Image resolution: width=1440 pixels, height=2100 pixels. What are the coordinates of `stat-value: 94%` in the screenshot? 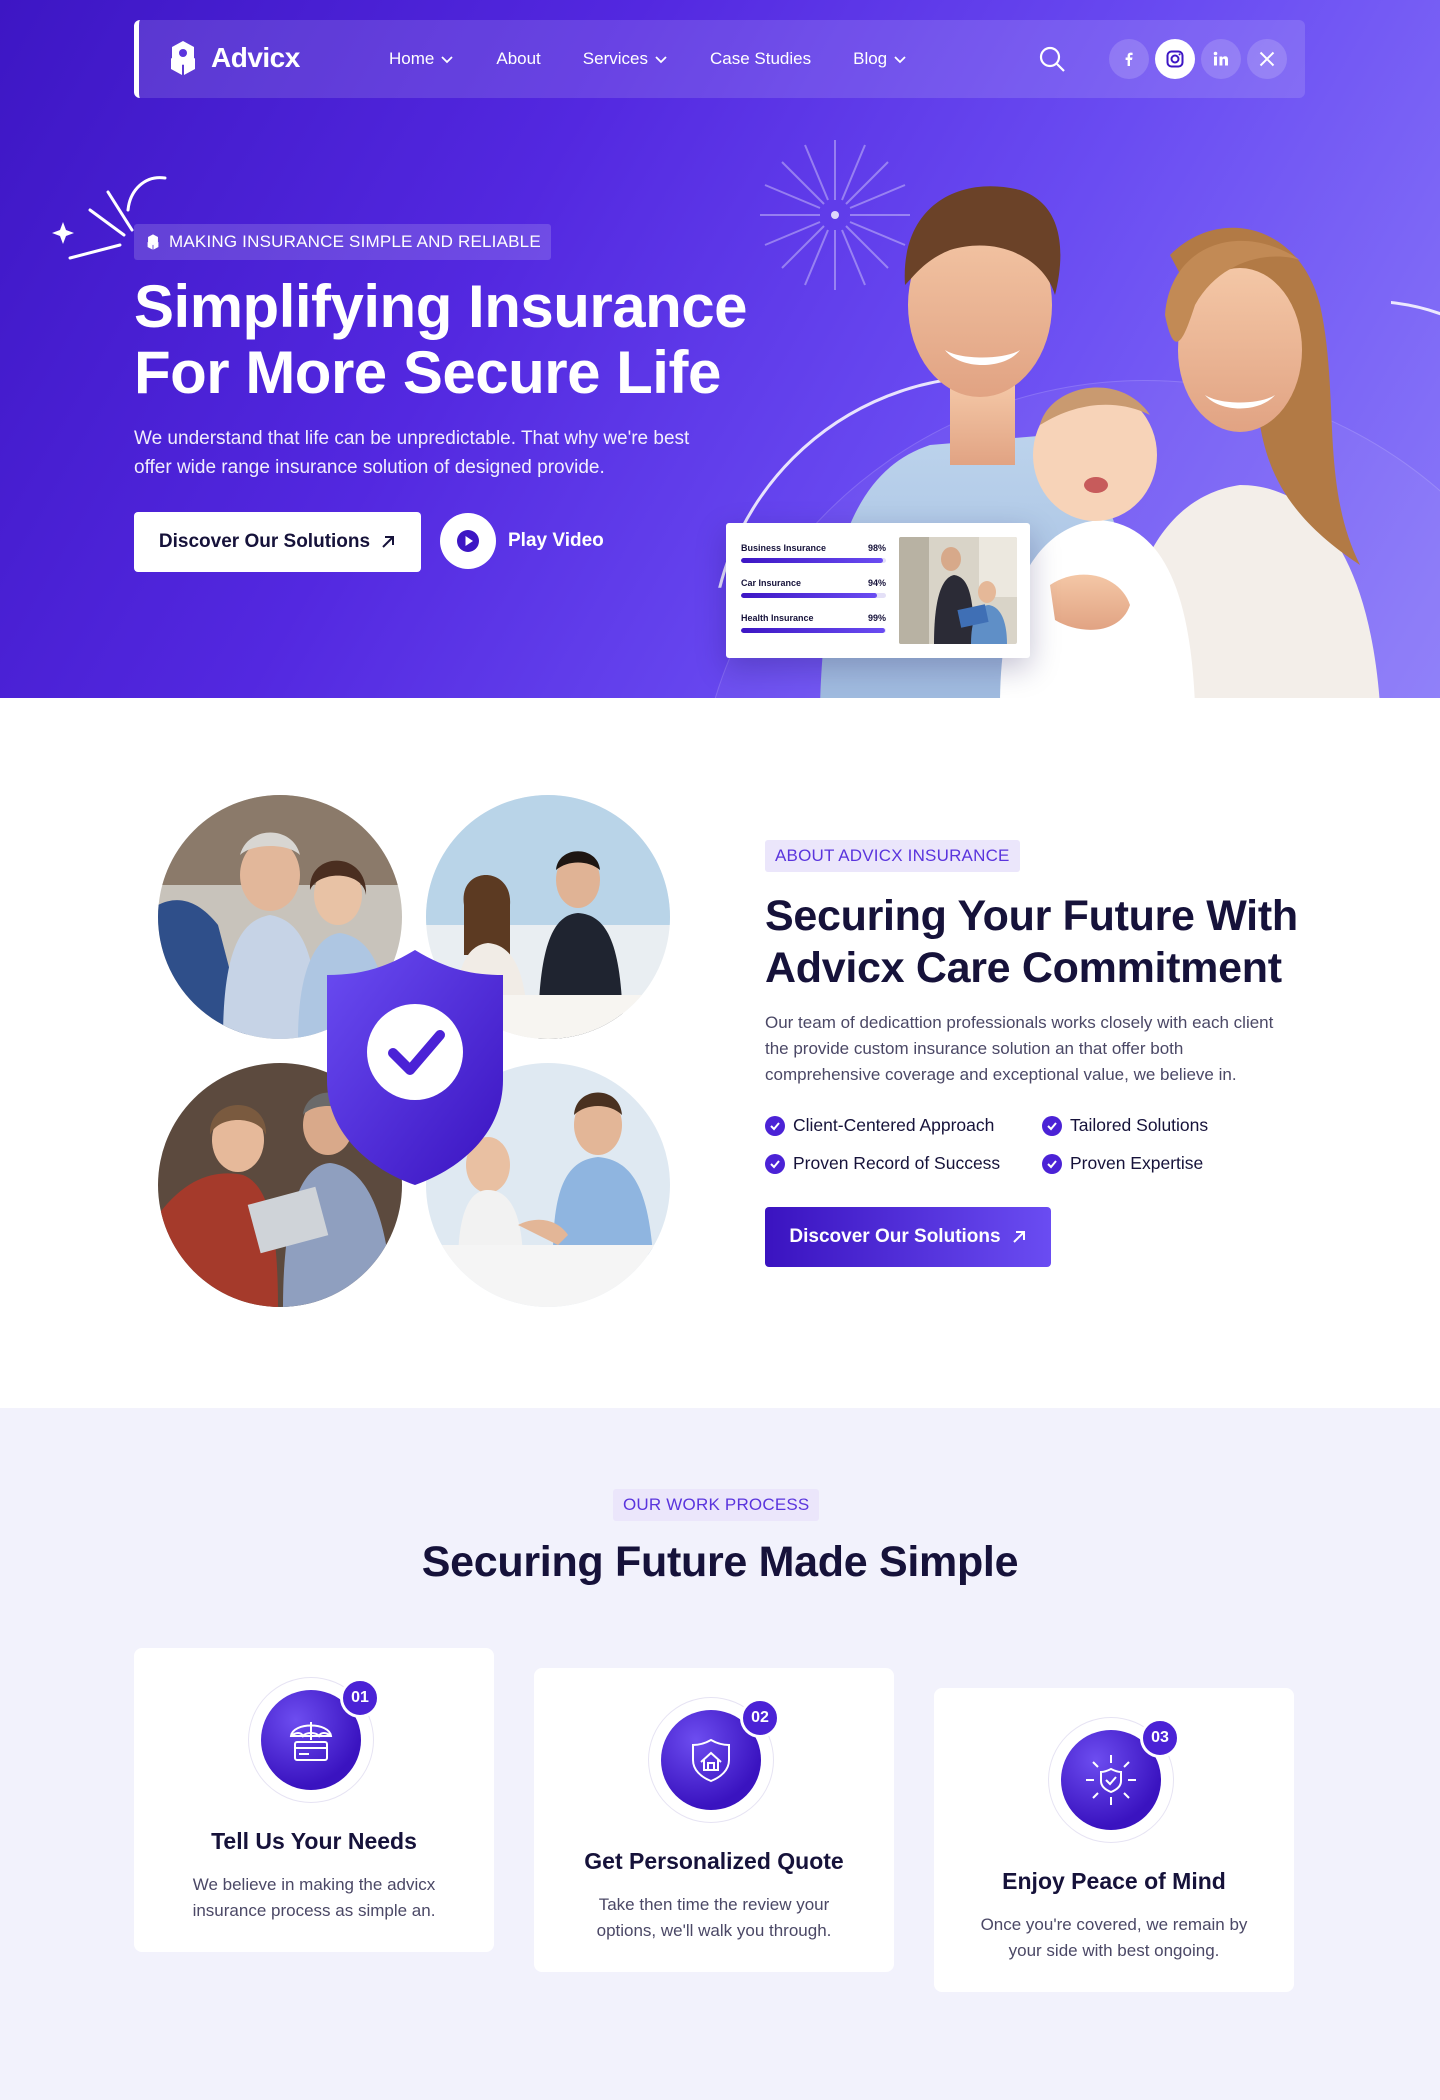 It's located at (876, 583).